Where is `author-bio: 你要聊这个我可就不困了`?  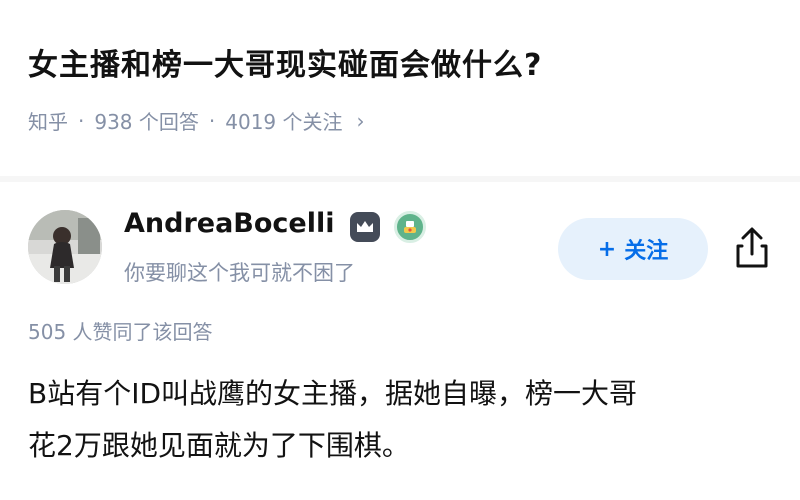 author-bio: 你要聊这个我可就不困了 is located at coordinates (239, 273).